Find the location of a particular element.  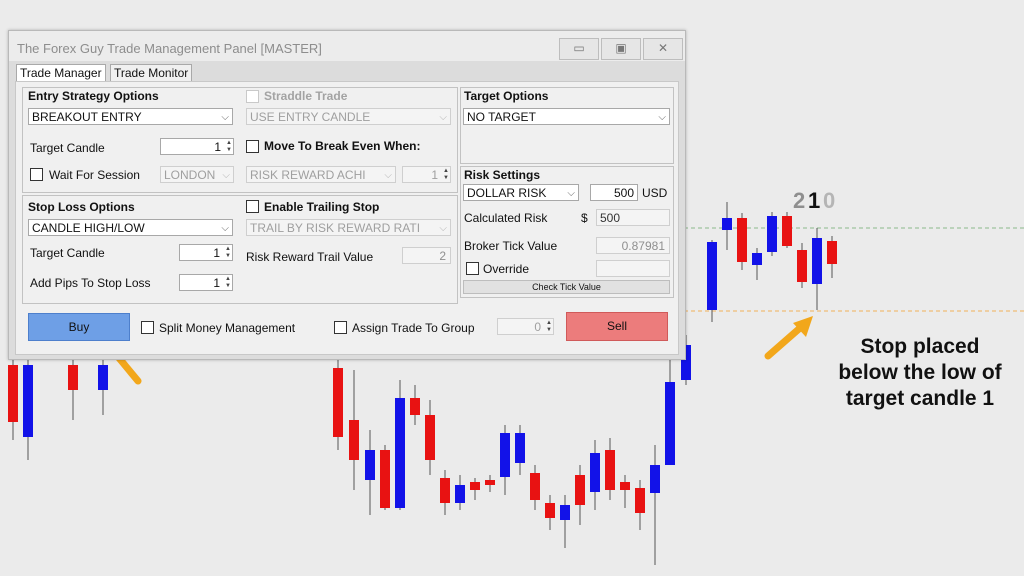

buy-button: Buy is located at coordinates (79, 327).